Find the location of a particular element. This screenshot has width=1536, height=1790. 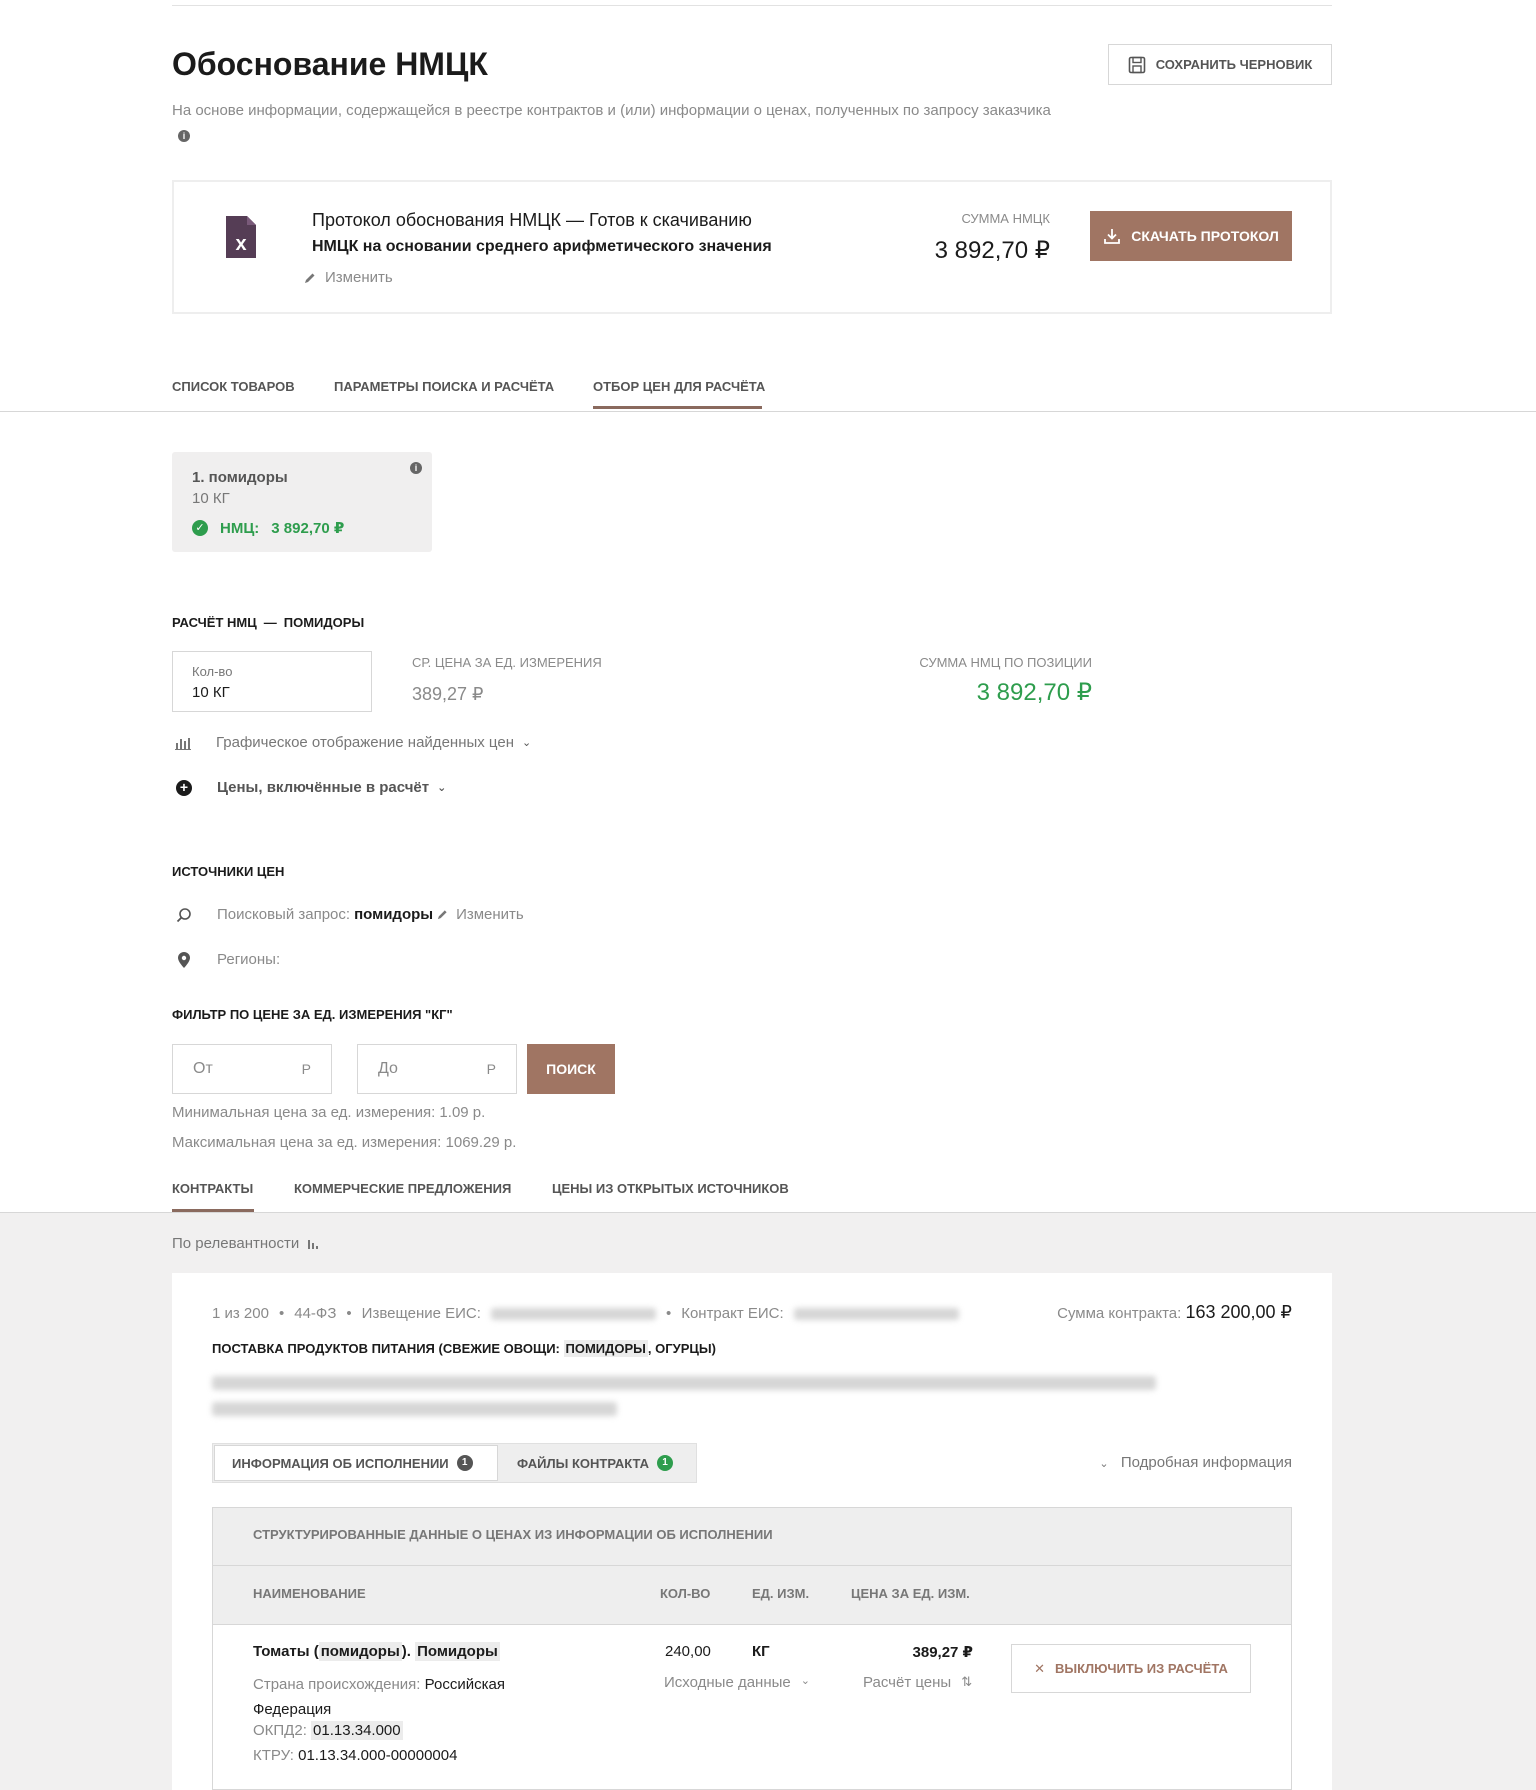

sort-relevance: По релевантности is located at coordinates (245, 1243).